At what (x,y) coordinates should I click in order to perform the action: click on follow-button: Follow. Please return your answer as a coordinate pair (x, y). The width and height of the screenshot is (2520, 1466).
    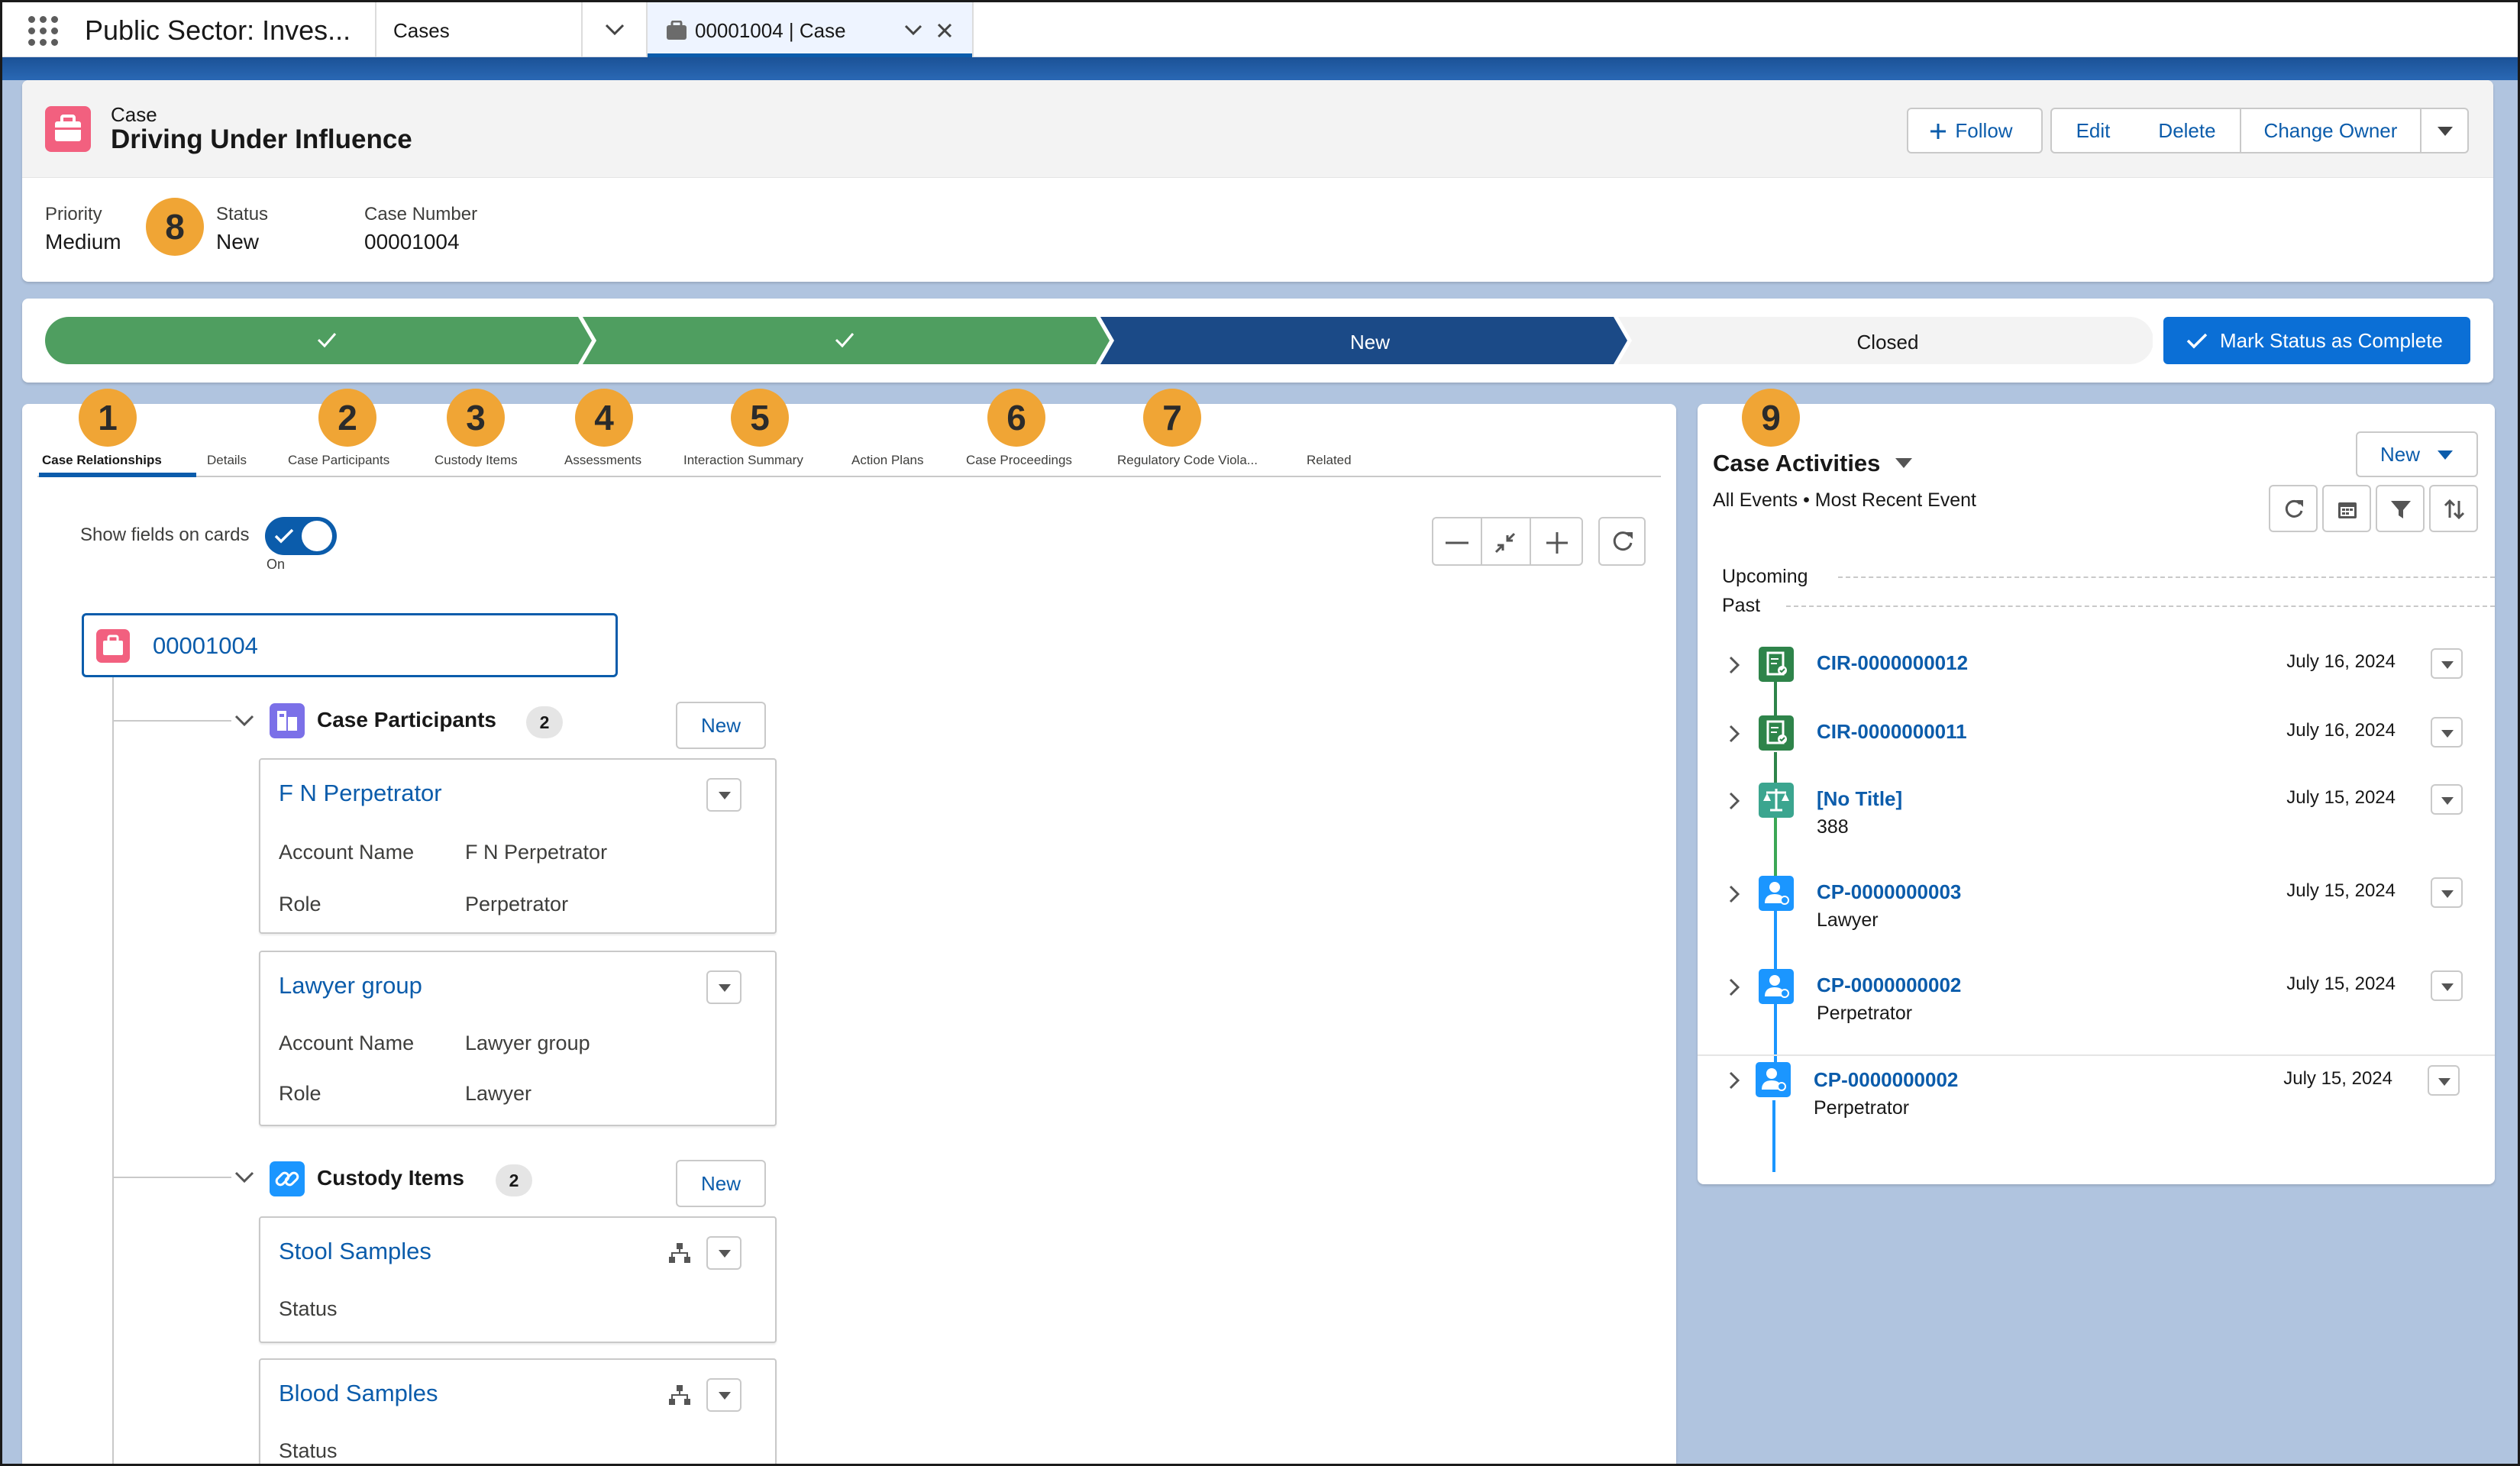
    Looking at the image, I should click on (1975, 131).